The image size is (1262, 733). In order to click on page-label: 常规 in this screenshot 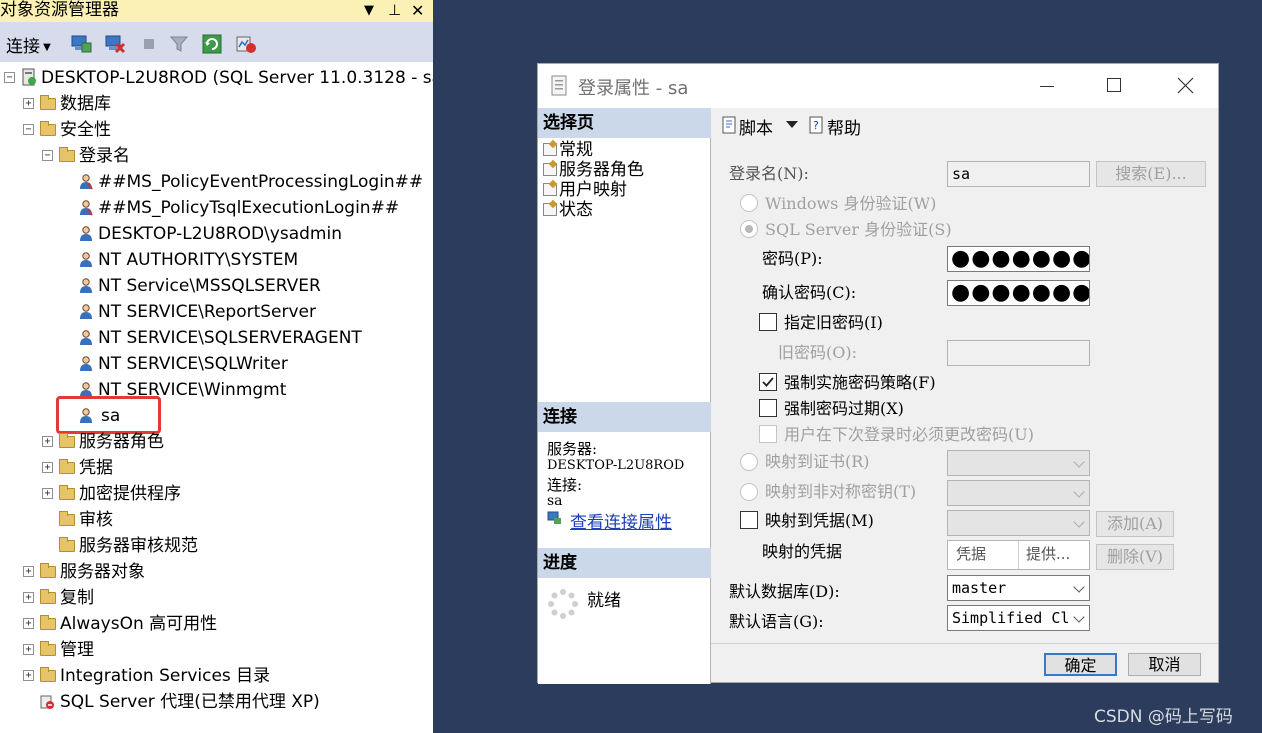, I will do `click(576, 150)`.